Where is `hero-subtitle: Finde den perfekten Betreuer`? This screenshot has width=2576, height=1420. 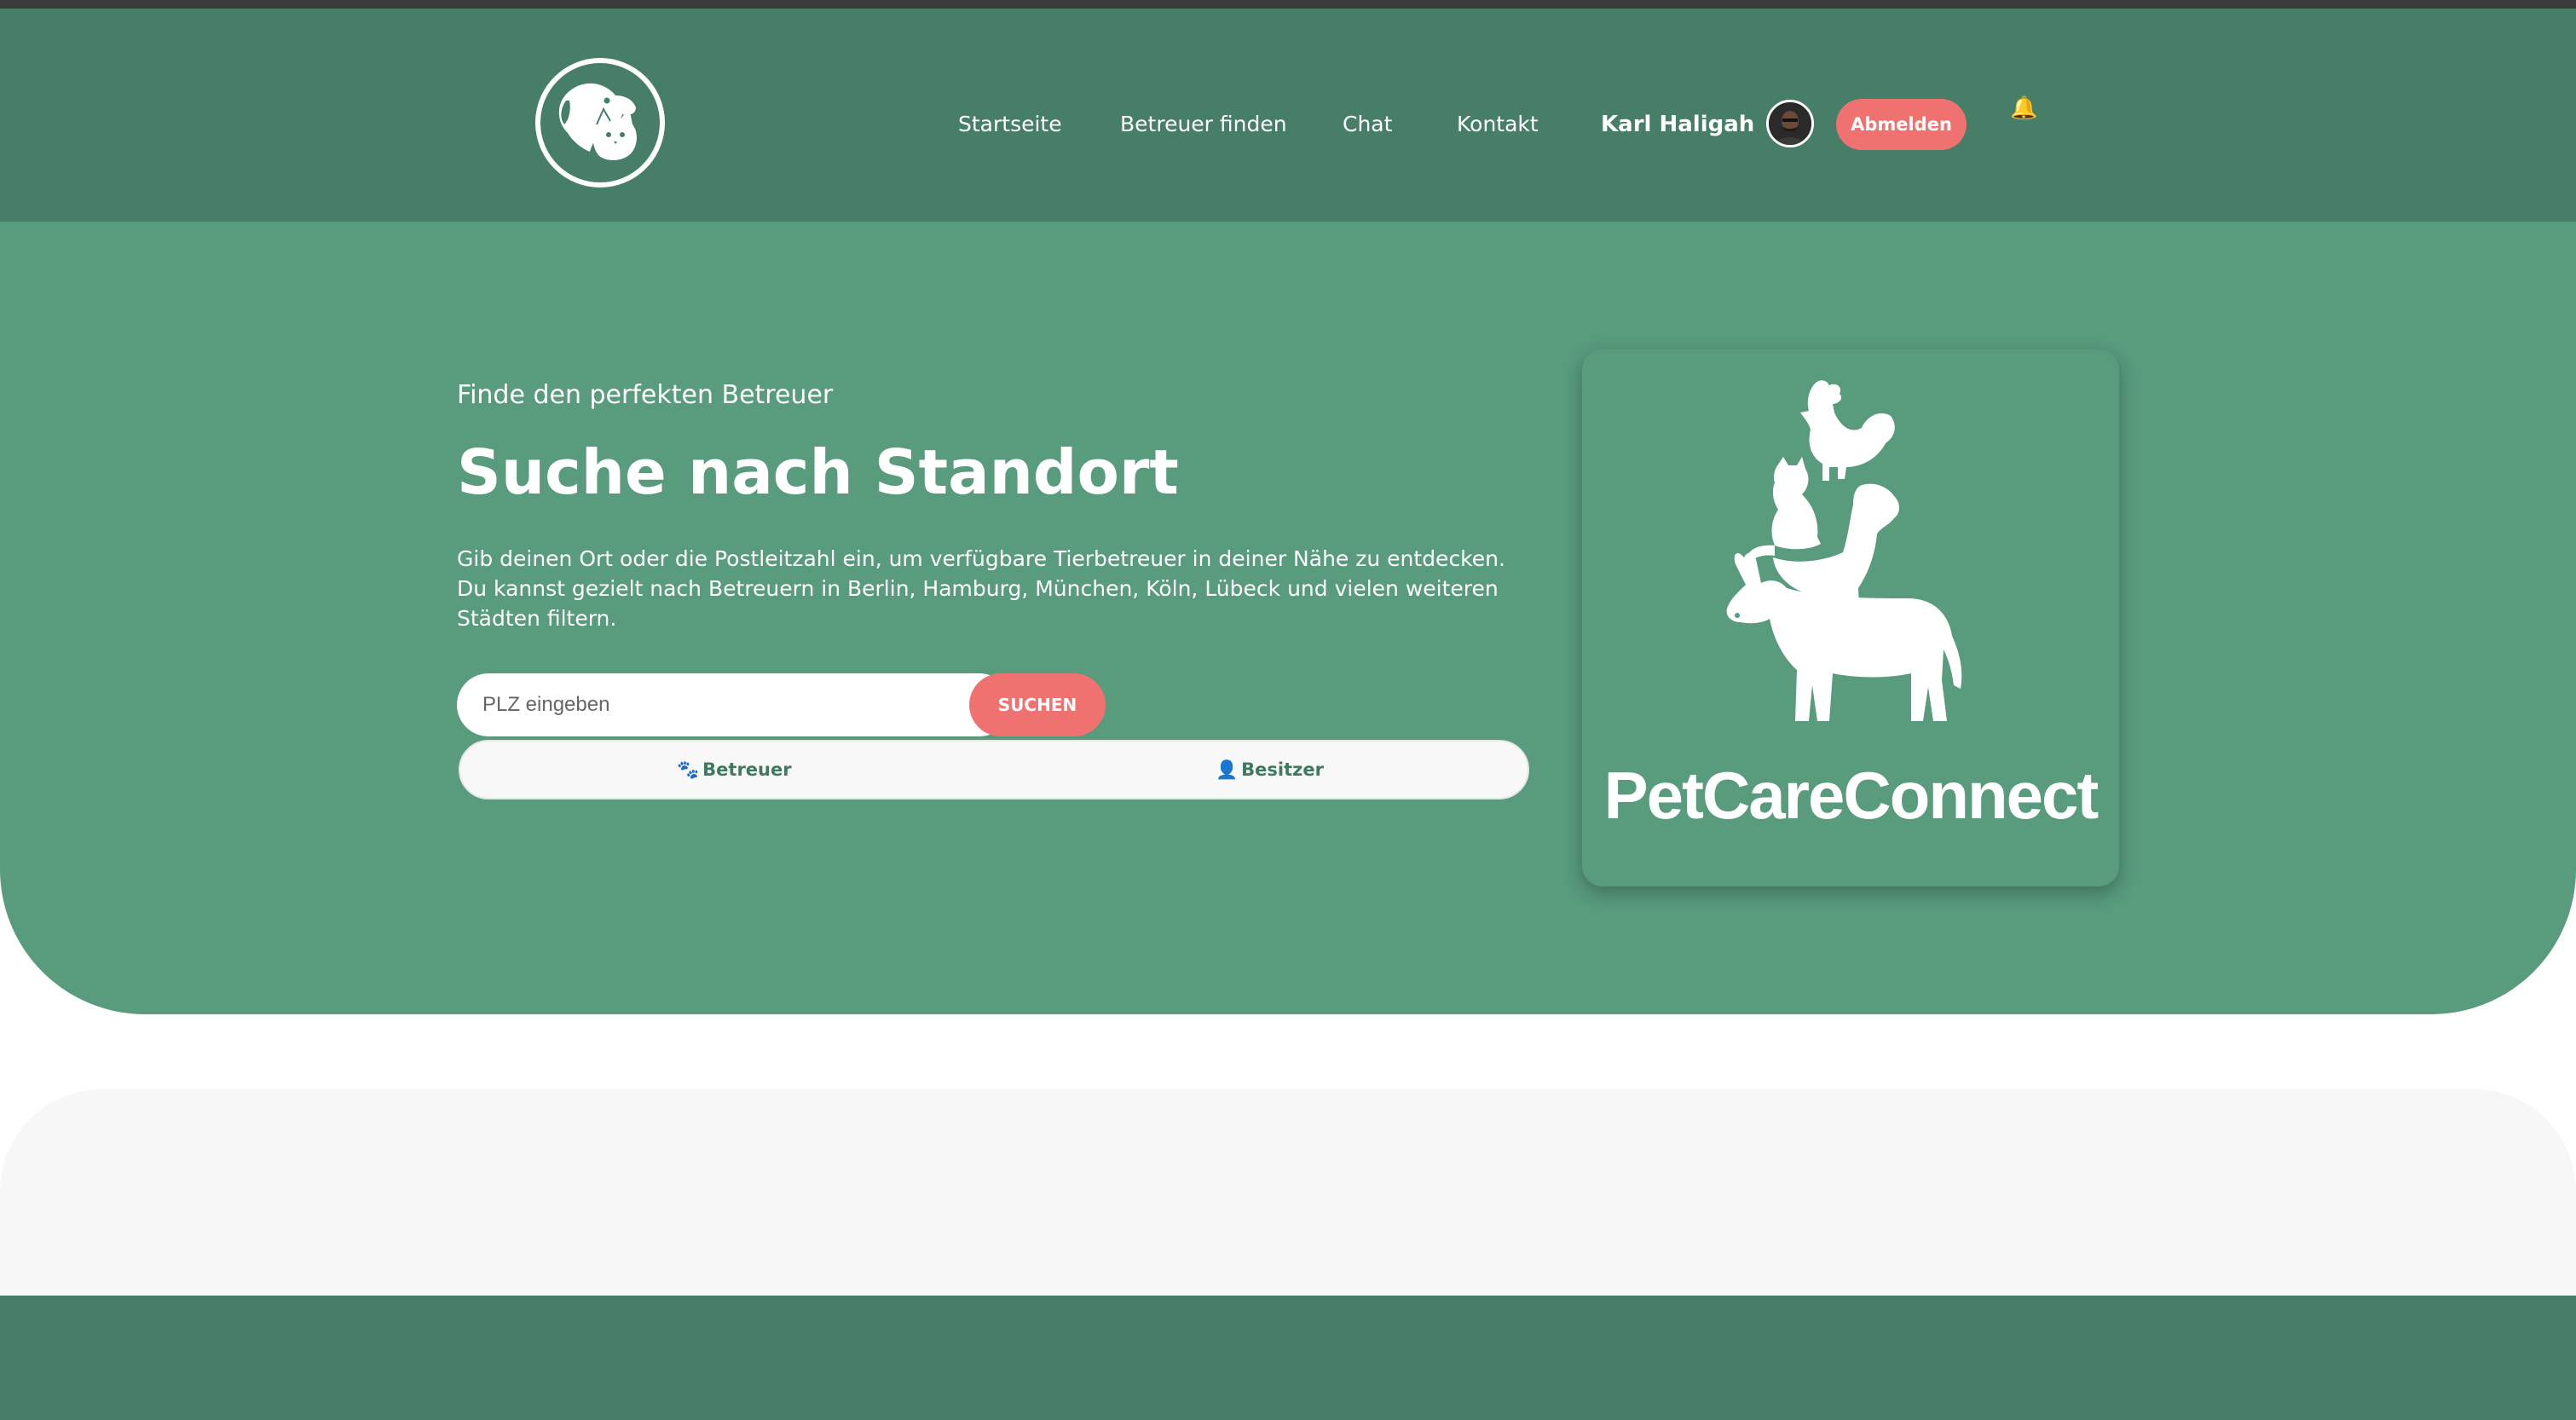
hero-subtitle: Finde den perfekten Betreuer is located at coordinates (645, 395).